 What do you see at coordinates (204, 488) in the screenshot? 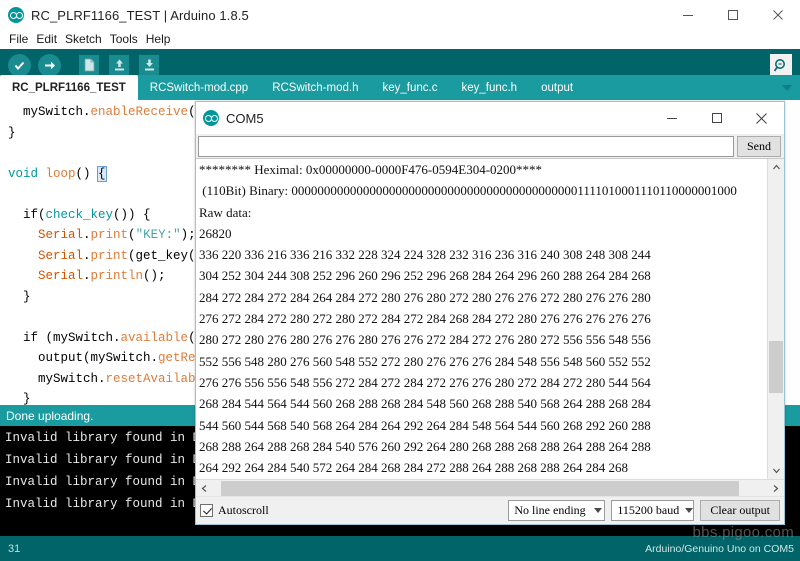
I see `chevron-left-icon` at bounding box center [204, 488].